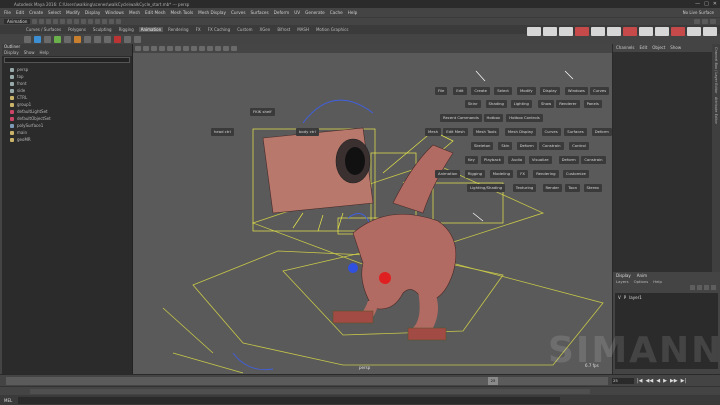 The height and width of the screenshot is (405, 720). Describe the element at coordinates (67, 139) in the screenshot. I see `outliner-item: geoMR` at that location.